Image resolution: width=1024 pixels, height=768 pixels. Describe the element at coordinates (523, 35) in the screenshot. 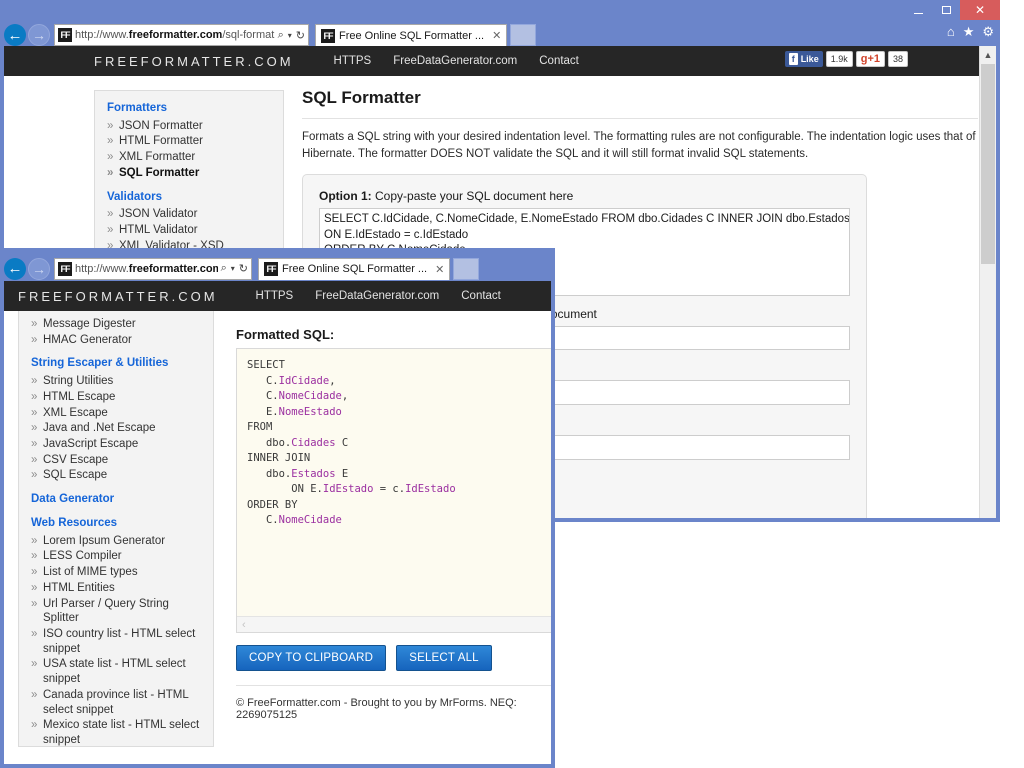

I see `new-tab-button` at that location.